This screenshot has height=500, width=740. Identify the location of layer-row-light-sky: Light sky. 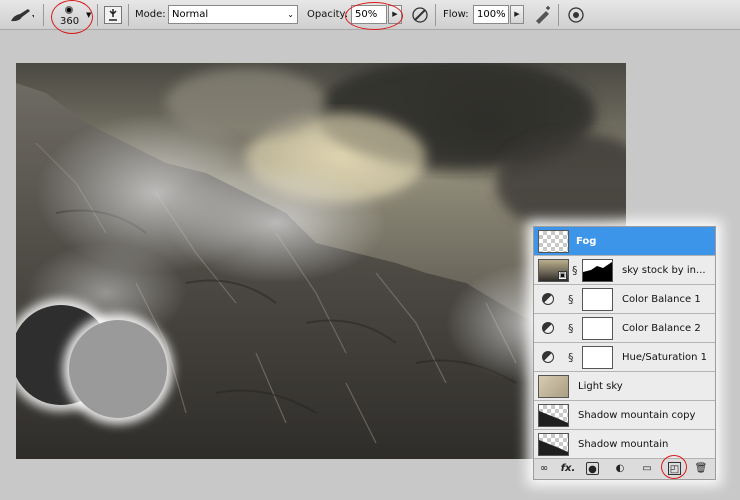
(624, 386).